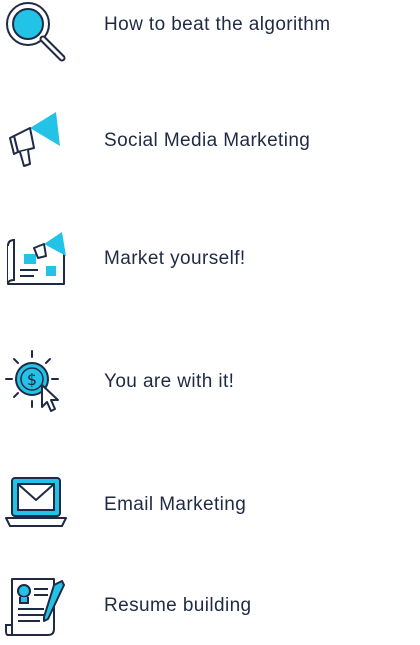 Image resolution: width=420 pixels, height=645 pixels. I want to click on email-laptop-icon, so click(36, 504).